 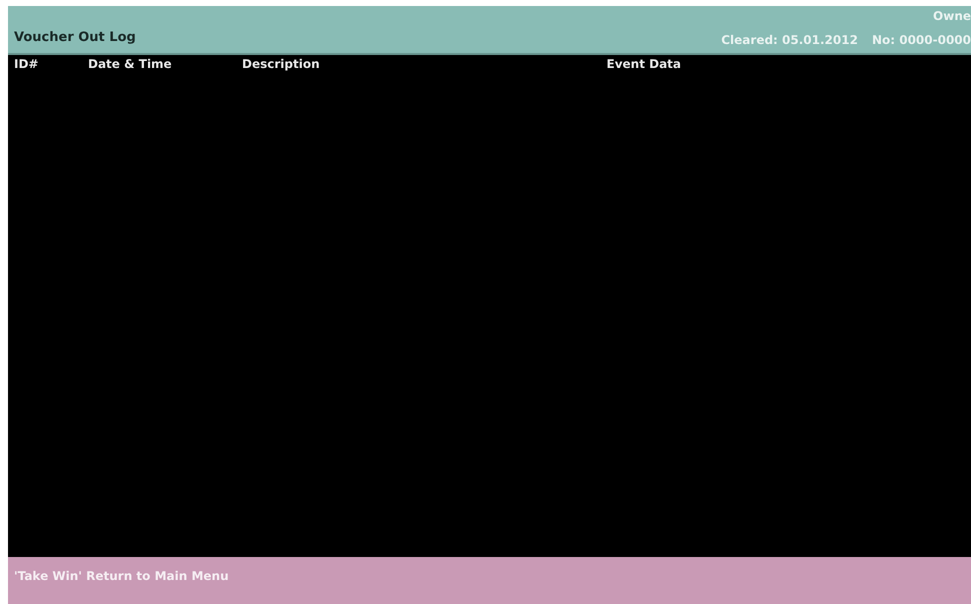 What do you see at coordinates (75, 38) in the screenshot?
I see `screen-title: Voucher Out Log` at bounding box center [75, 38].